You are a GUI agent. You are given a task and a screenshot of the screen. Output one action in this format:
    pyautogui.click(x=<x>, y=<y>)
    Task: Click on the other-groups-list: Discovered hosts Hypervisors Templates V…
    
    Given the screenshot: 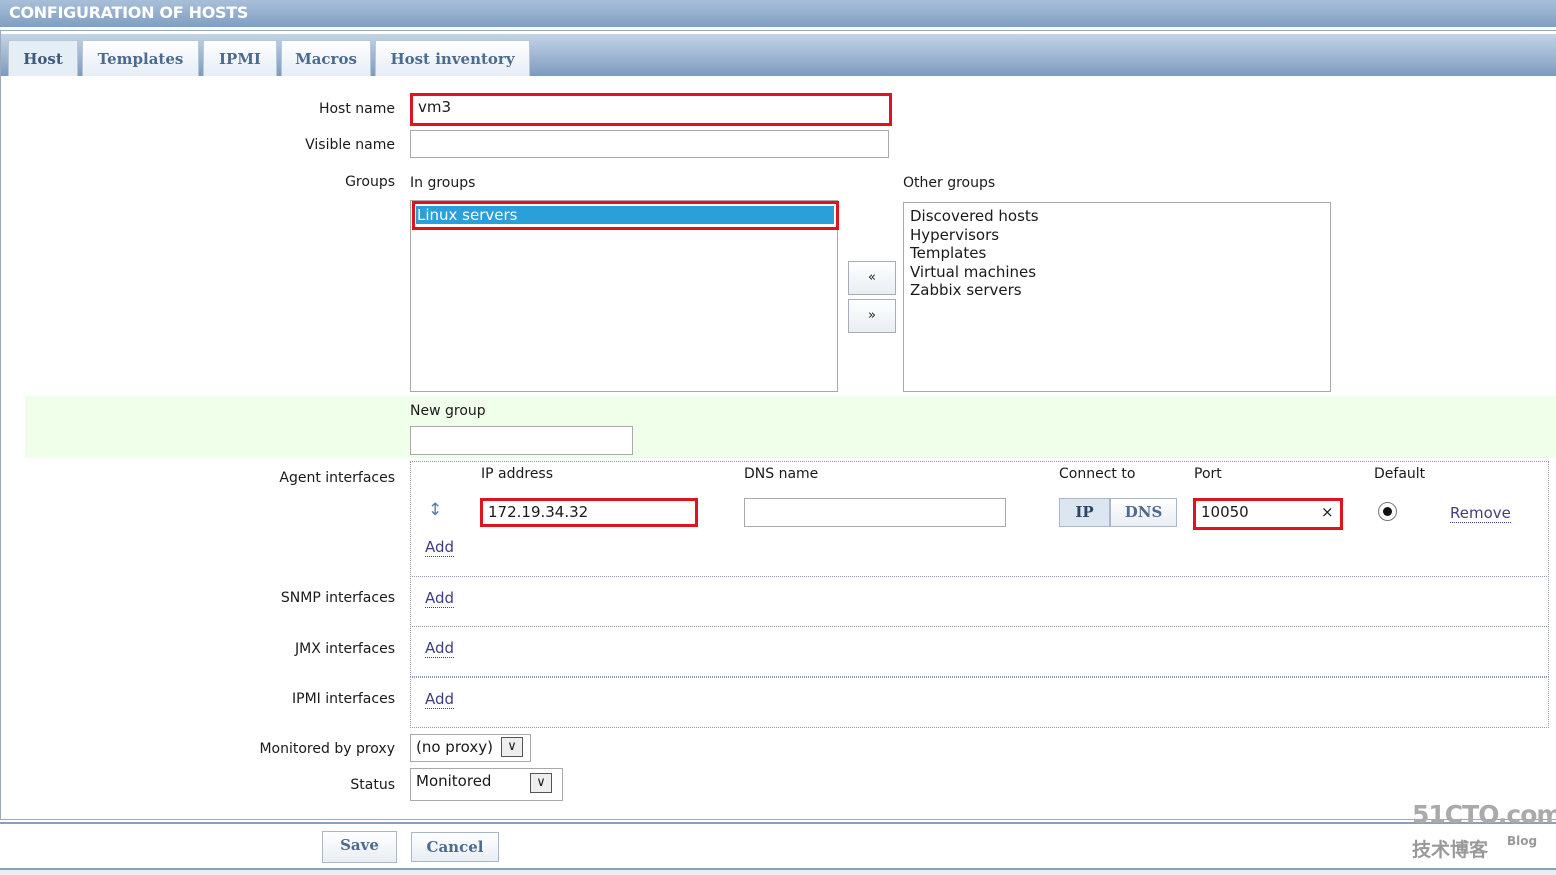 What is the action you would take?
    pyautogui.click(x=1117, y=297)
    